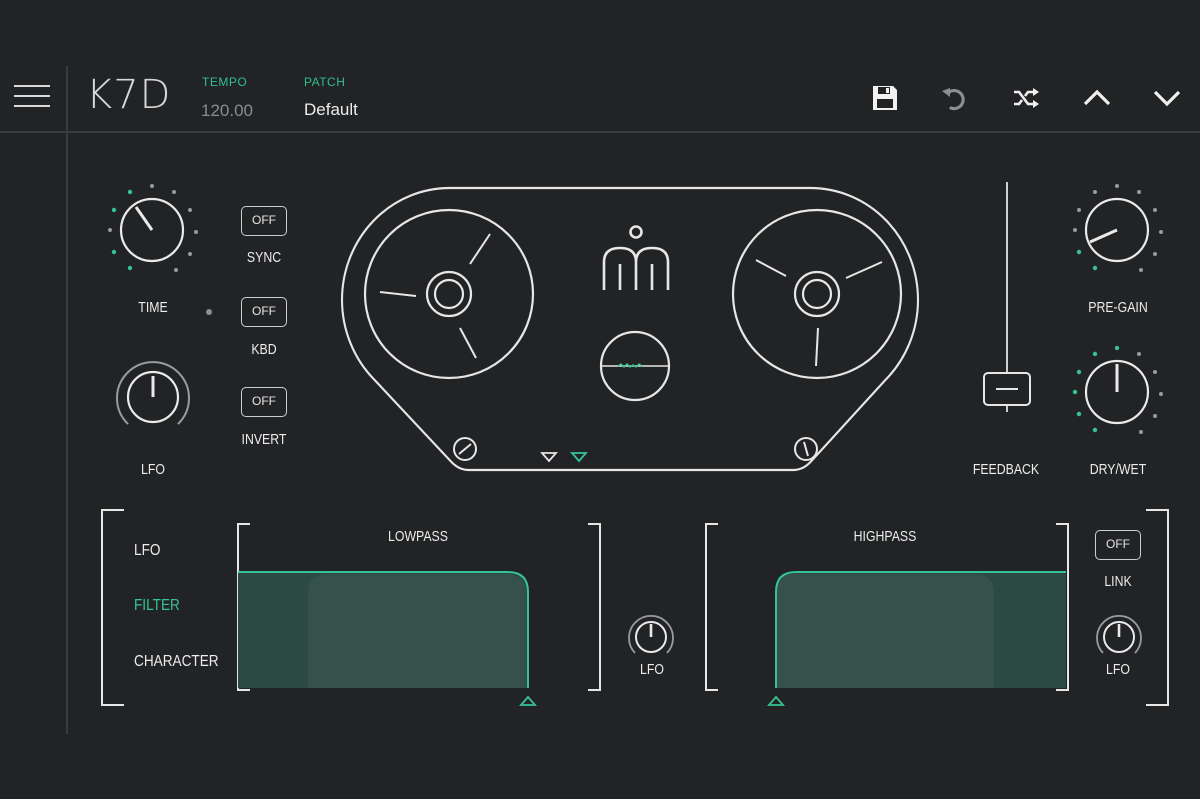 The height and width of the screenshot is (799, 1200). What do you see at coordinates (153, 469) in the screenshot?
I see `lfo-label: LFO` at bounding box center [153, 469].